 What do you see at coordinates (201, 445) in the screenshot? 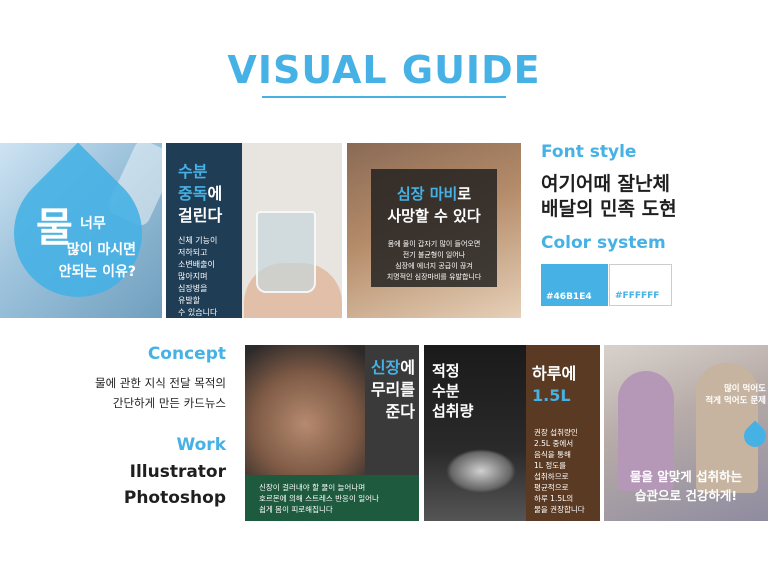
I see `work-label: Work` at bounding box center [201, 445].